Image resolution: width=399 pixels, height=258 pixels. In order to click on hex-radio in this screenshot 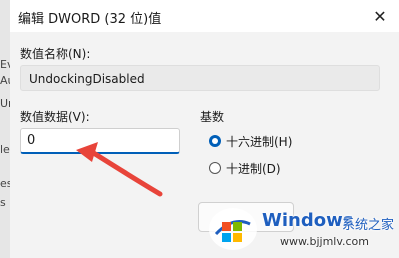, I will do `click(215, 141)`.